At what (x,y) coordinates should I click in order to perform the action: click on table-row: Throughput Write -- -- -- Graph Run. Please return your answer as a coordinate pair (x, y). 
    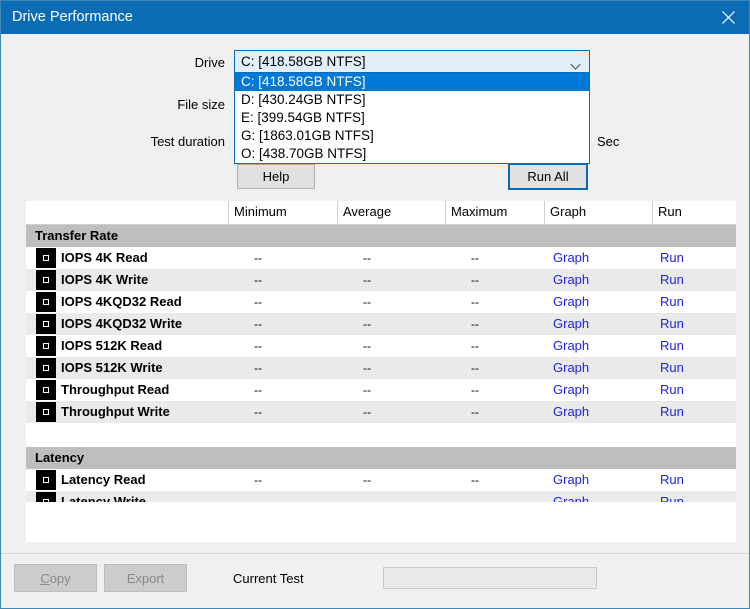
    Looking at the image, I should click on (381, 412).